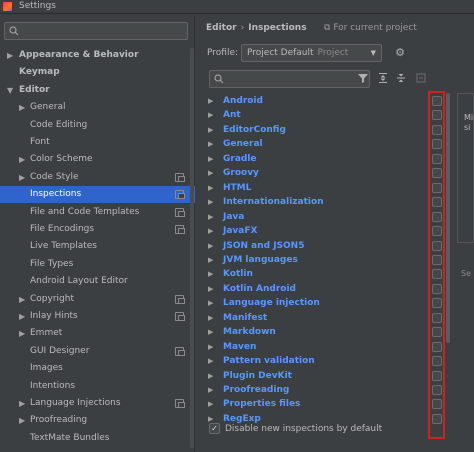 The width and height of the screenshot is (474, 452). Describe the element at coordinates (54, 176) in the screenshot. I see `sidebar-item-label: Code Style` at that location.